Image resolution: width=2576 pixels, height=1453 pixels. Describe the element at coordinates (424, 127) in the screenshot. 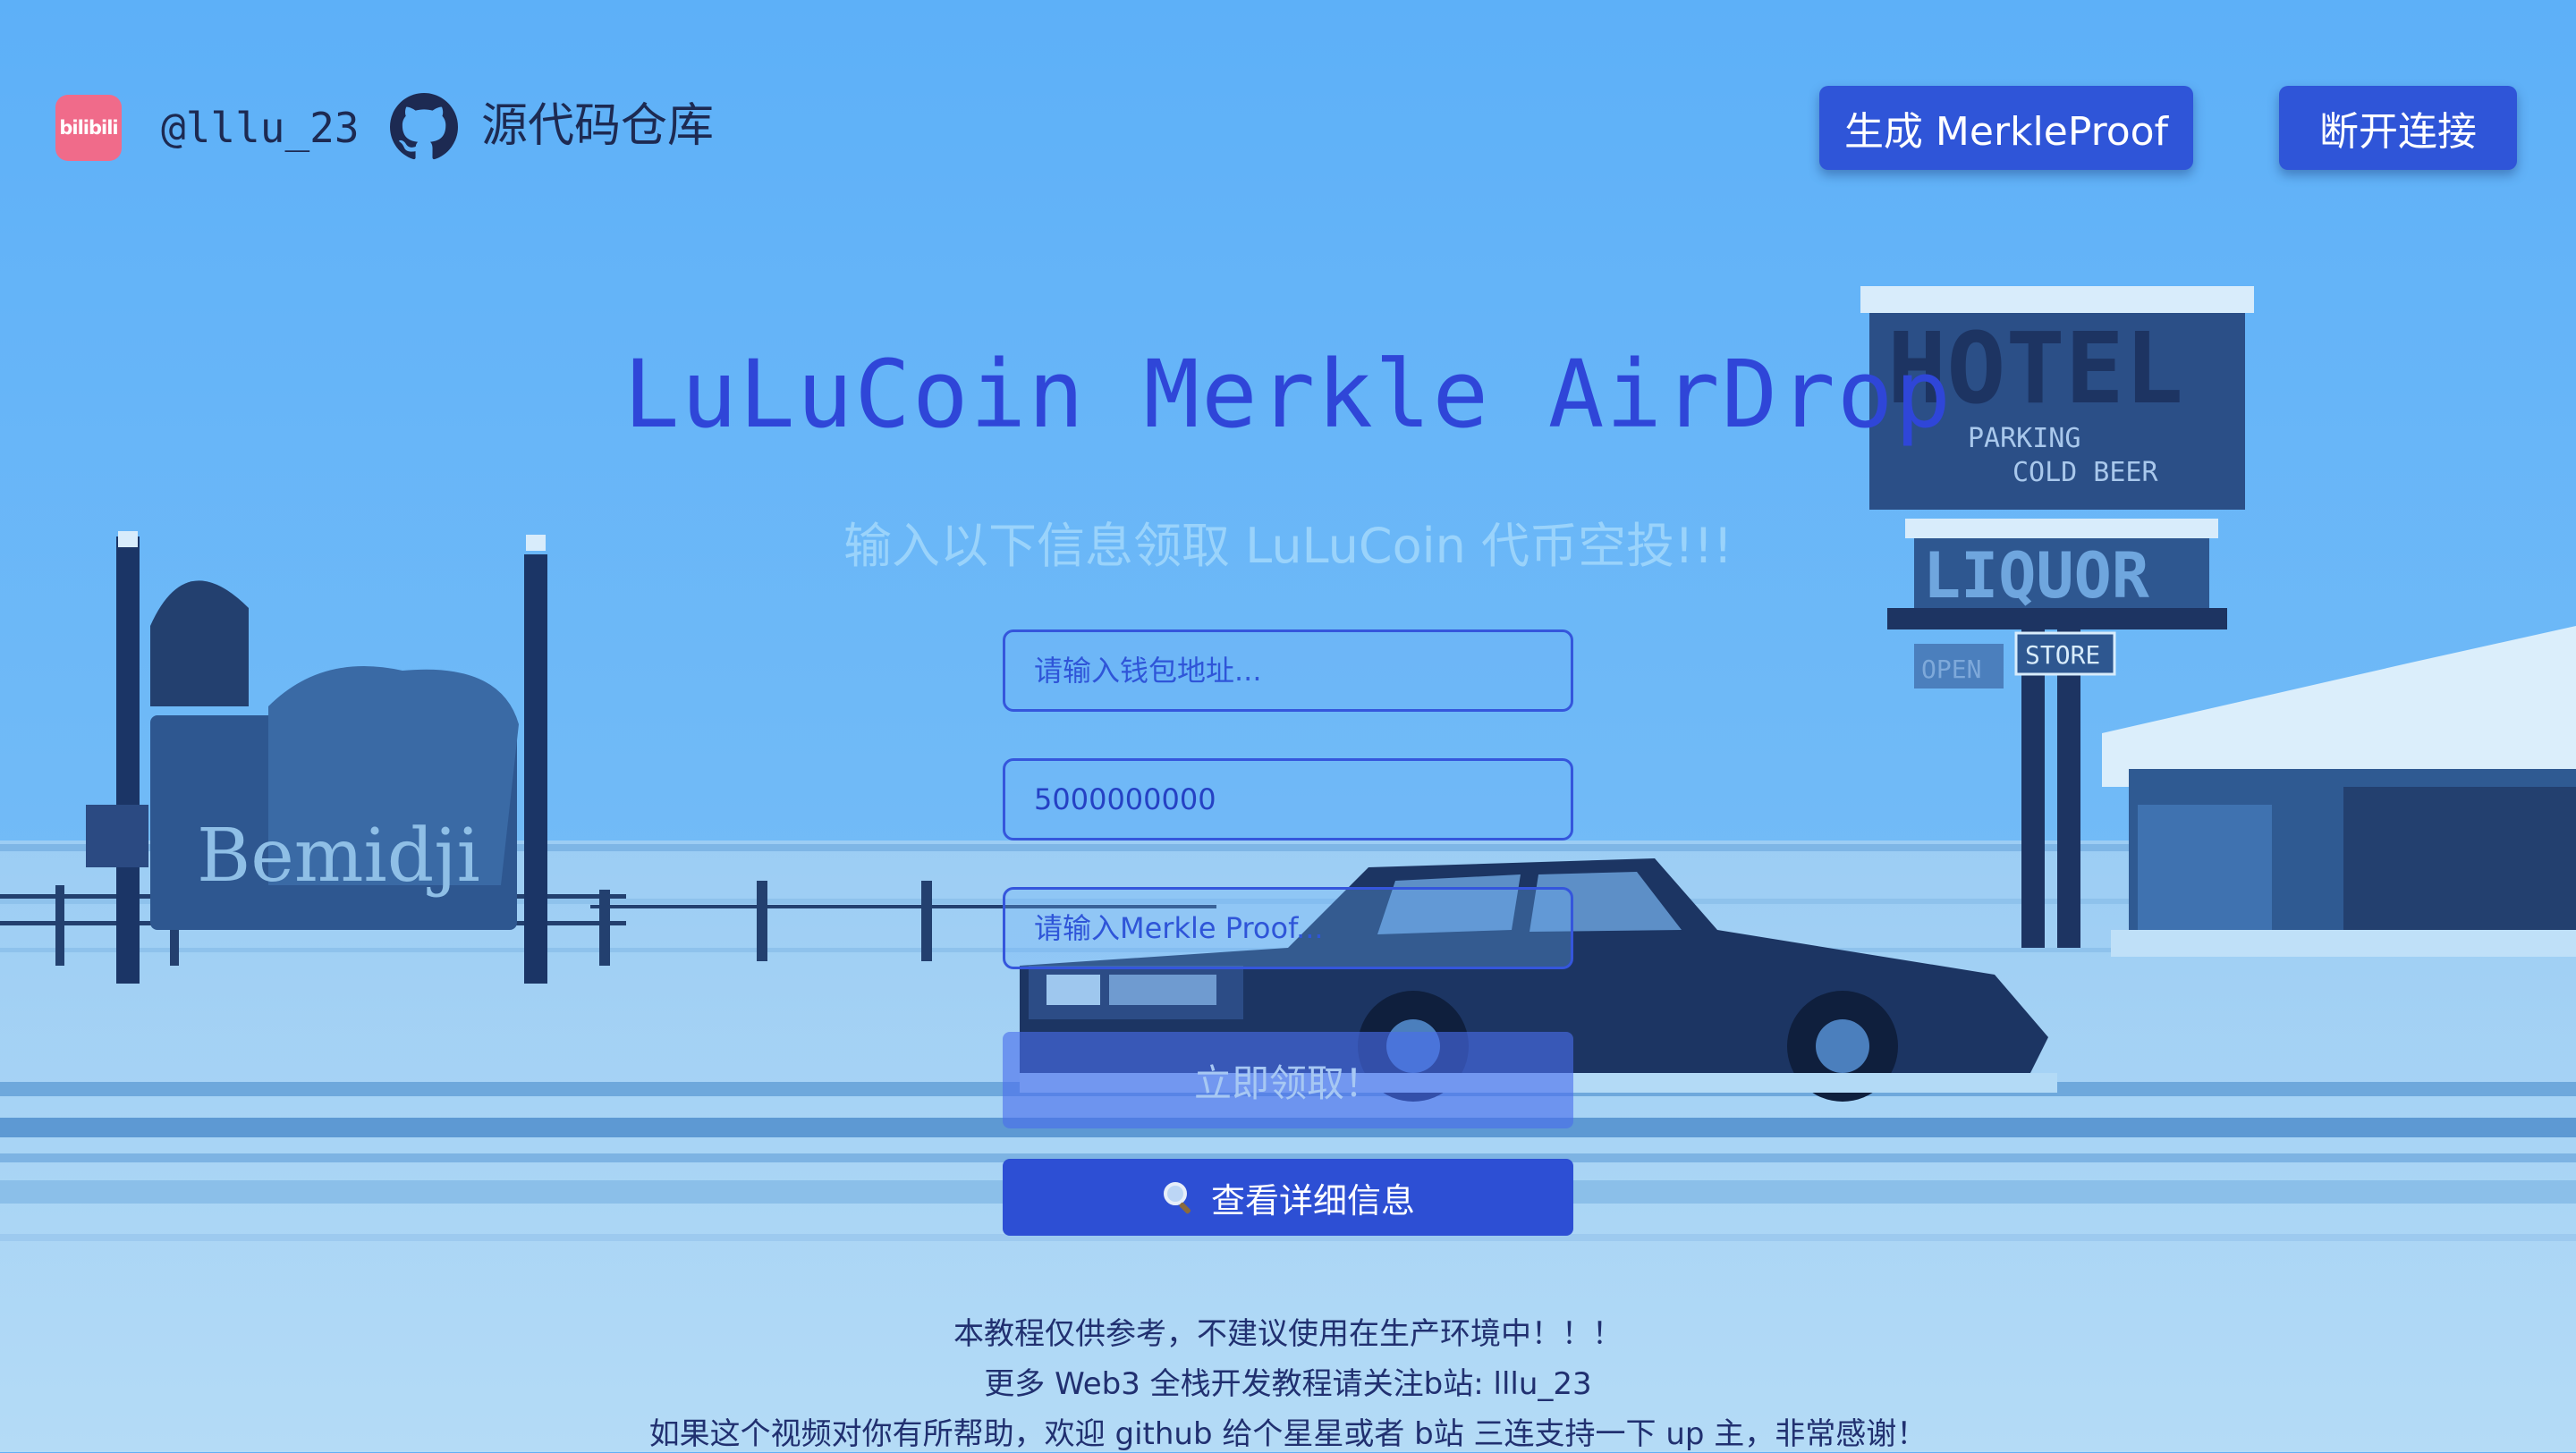

I see `github-icon` at that location.